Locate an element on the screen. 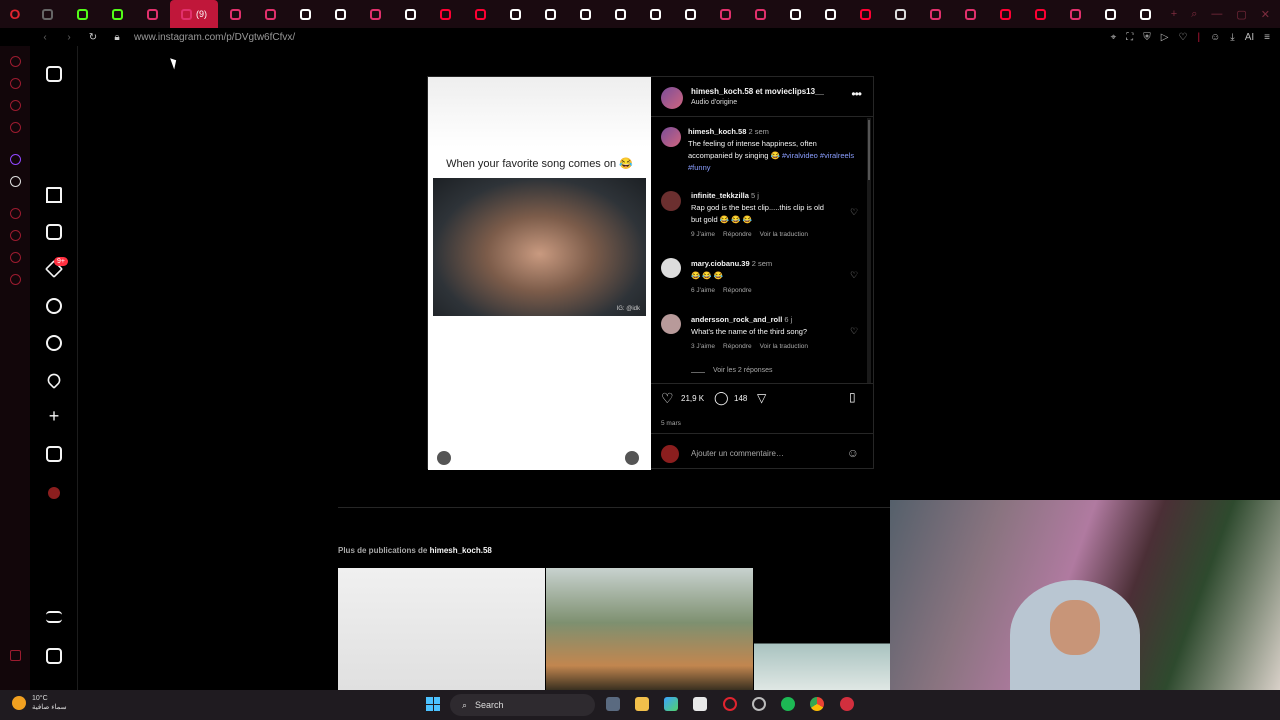 Image resolution: width=1280 pixels, height=720 pixels. copilot-icon is located at coordinates (671, 704).